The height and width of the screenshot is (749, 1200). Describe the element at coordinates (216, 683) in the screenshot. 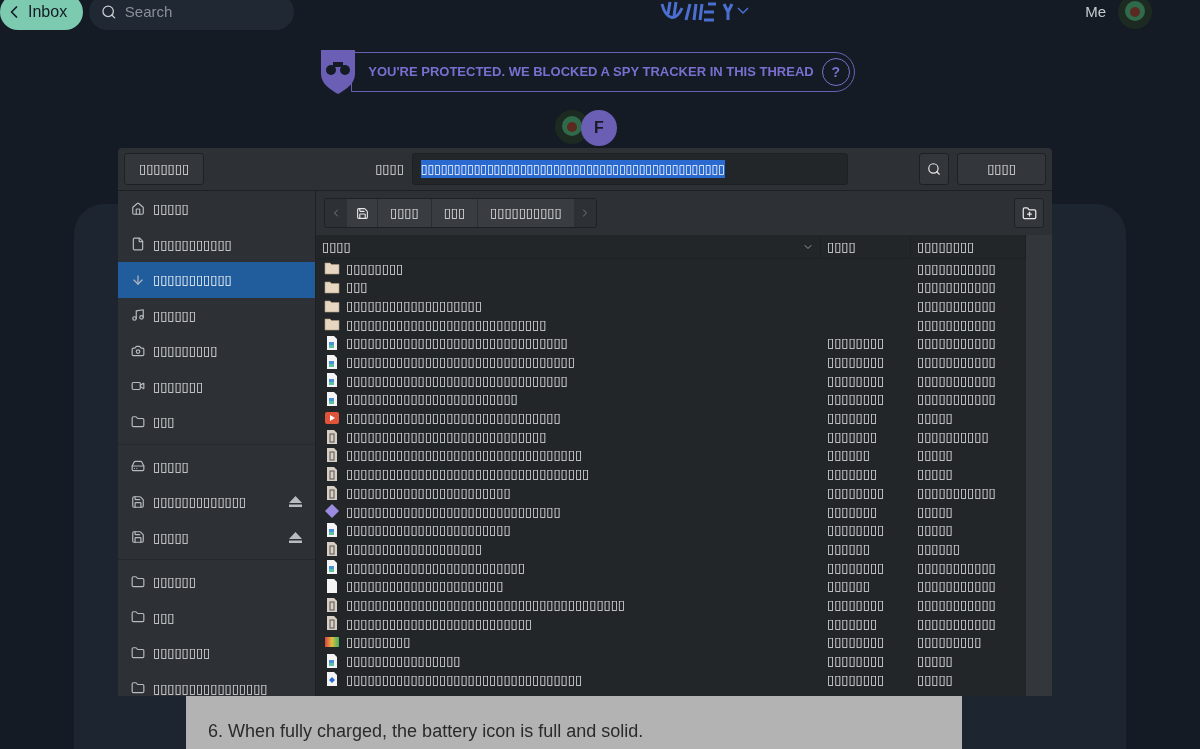

I see `sidebar-item: ▯▯▯▯▯▯▯▯▯▯▯▯▯▯▯▯` at that location.